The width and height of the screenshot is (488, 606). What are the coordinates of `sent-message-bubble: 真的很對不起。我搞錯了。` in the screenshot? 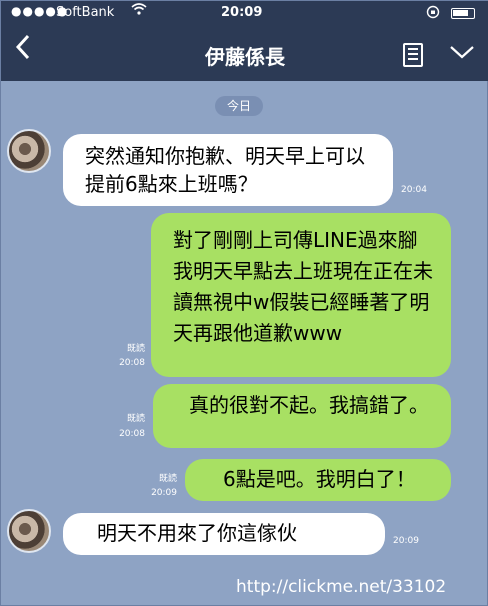 It's located at (302, 416).